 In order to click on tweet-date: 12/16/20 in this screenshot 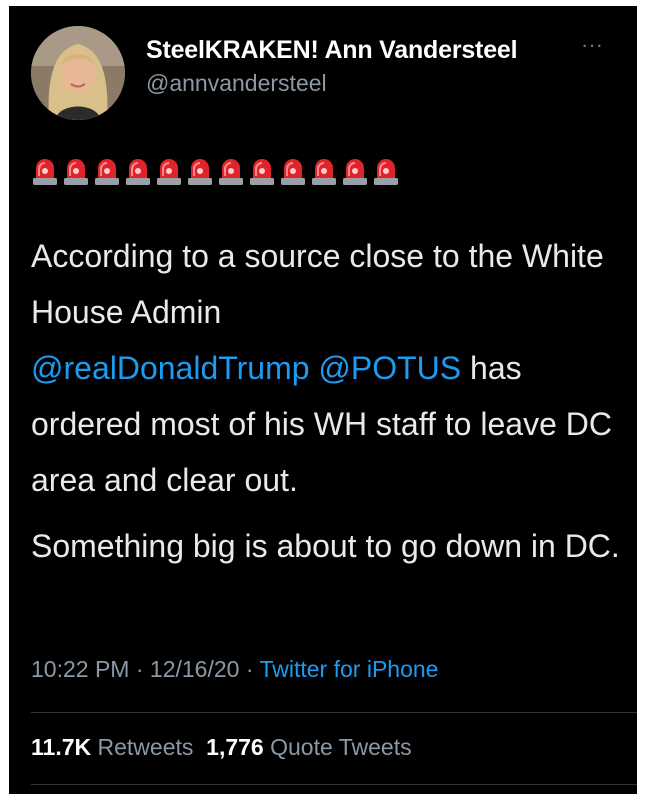, I will do `click(195, 669)`.